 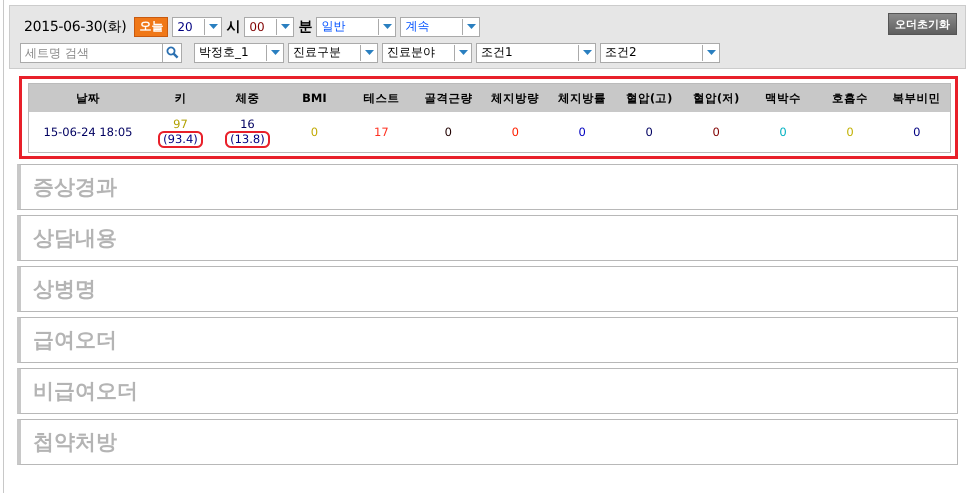 What do you see at coordinates (381, 132) in the screenshot?
I see `table-cell: 17` at bounding box center [381, 132].